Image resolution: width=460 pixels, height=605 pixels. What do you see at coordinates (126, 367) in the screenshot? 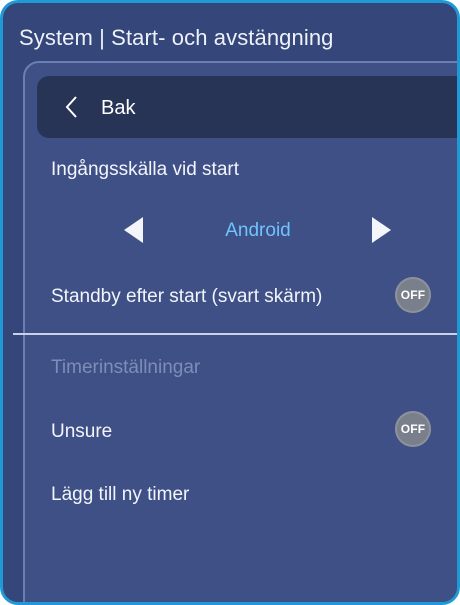
I see `timer-section-heading: Timerinställningar` at bounding box center [126, 367].